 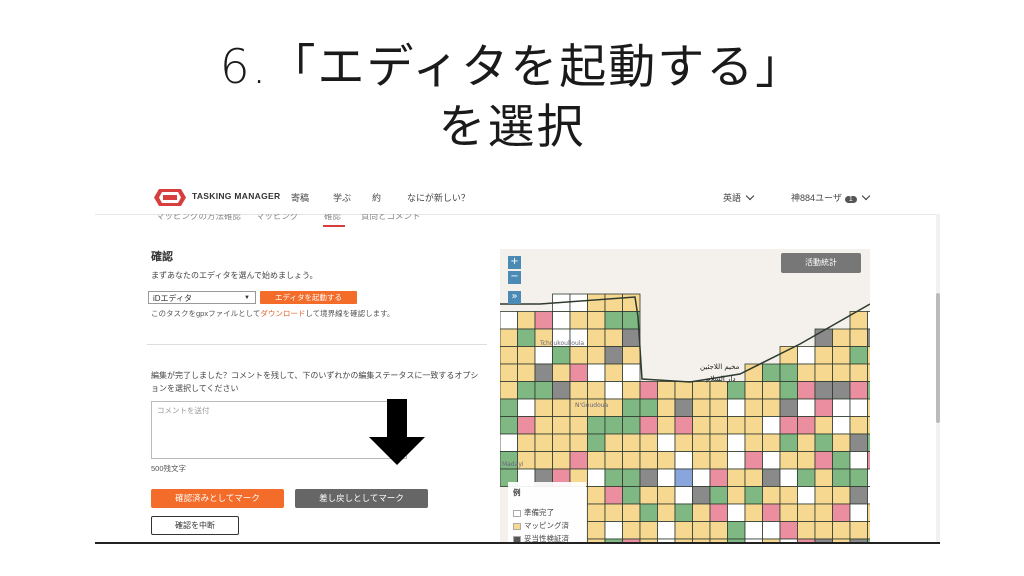 What do you see at coordinates (739, 197) in the screenshot?
I see `language-selector: 英語` at bounding box center [739, 197].